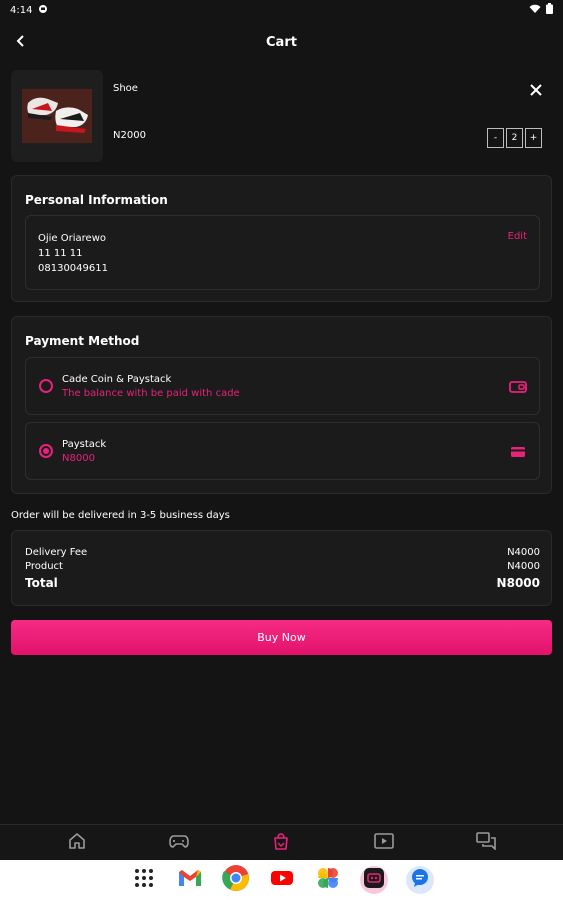 The image size is (563, 900). Describe the element at coordinates (281, 116) in the screenshot. I see `cart-item: Shoe N2000 - 2 +` at that location.